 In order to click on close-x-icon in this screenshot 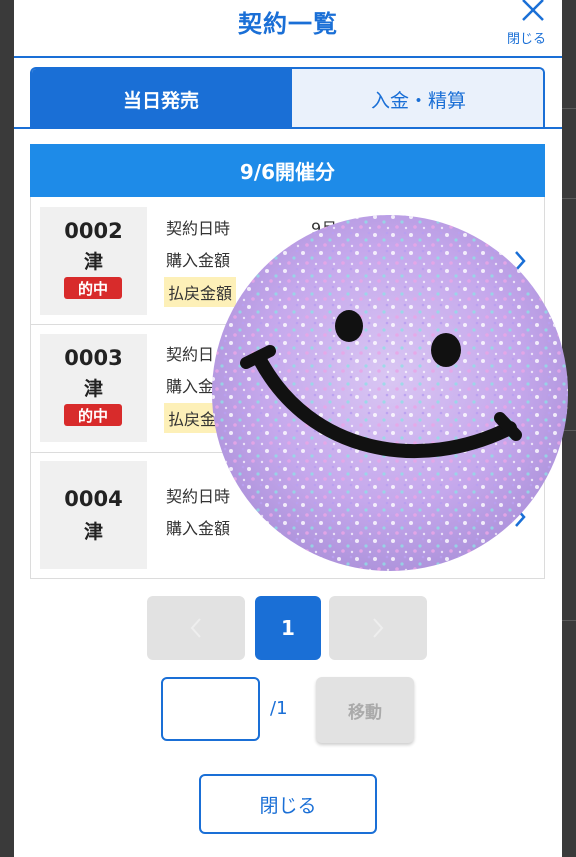, I will do `click(533, 13)`.